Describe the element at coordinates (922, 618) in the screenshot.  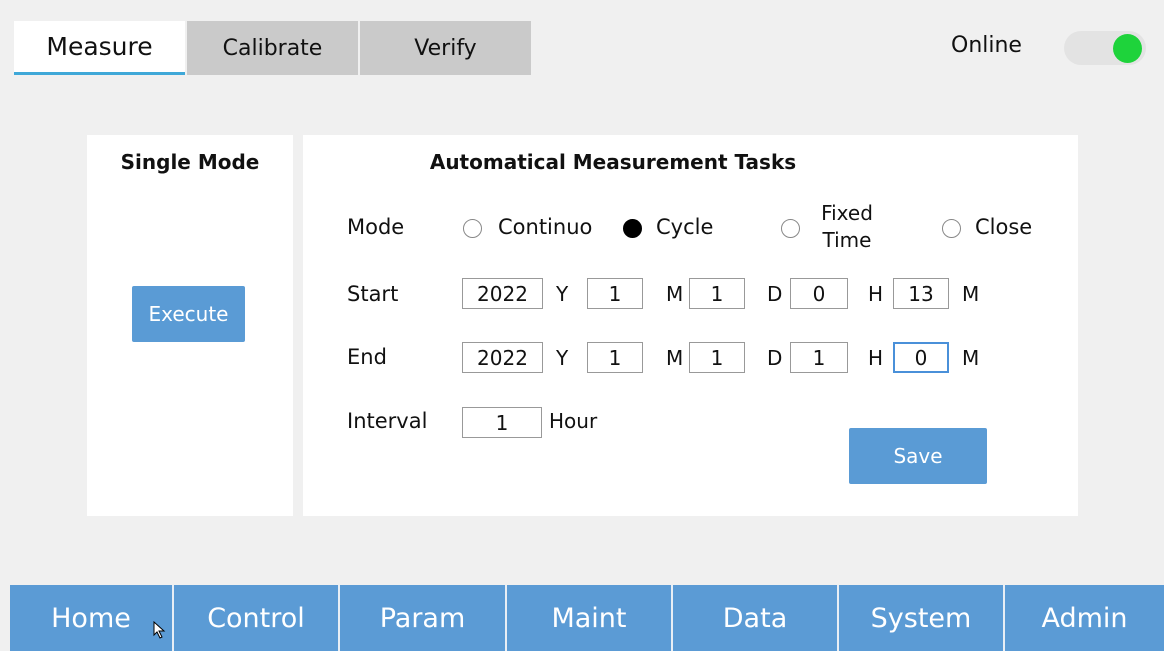
I see `nav-system: System` at that location.